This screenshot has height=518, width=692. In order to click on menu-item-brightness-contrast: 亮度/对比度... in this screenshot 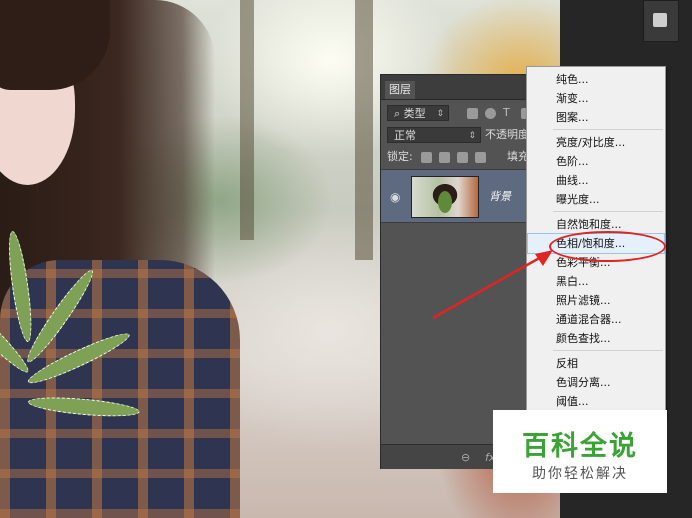, I will do `click(596, 142)`.